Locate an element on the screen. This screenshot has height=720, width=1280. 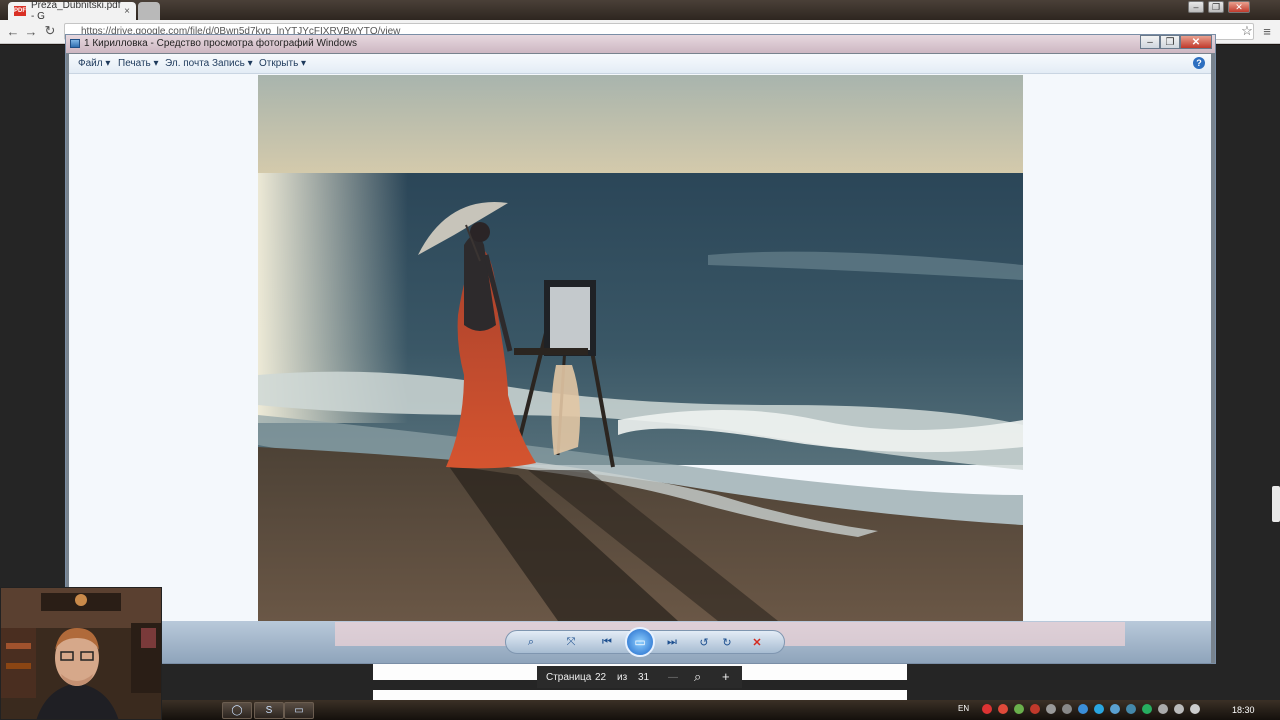
photo-viewer-app-icon is located at coordinates (75, 43).